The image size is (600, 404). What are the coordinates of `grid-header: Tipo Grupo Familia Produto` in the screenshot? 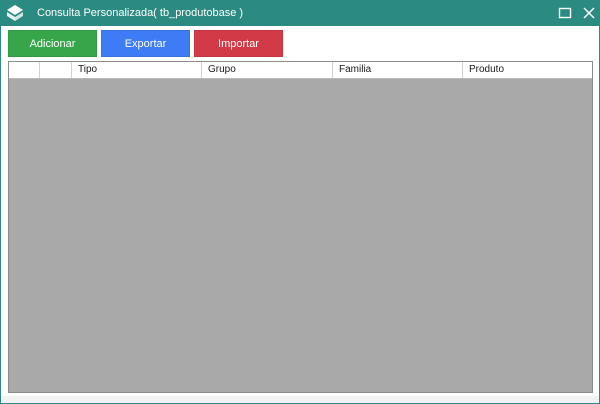 It's located at (300, 70).